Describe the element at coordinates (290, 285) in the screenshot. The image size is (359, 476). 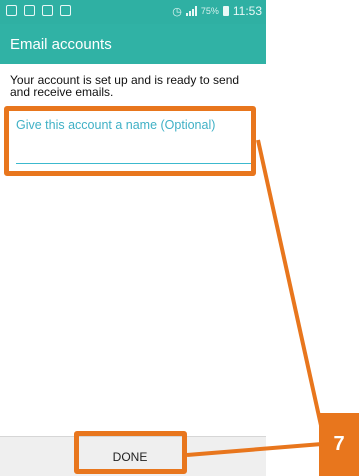
I see `callout-line-to-field` at that location.